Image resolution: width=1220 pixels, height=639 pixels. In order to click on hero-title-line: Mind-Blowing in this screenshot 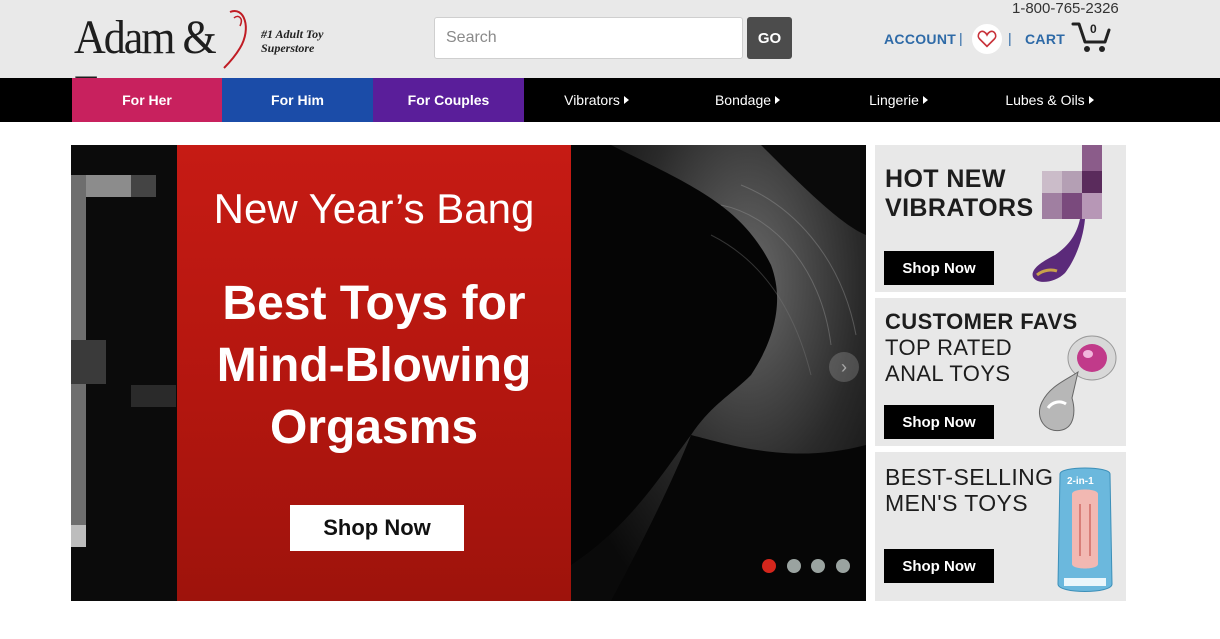, I will do `click(374, 365)`.